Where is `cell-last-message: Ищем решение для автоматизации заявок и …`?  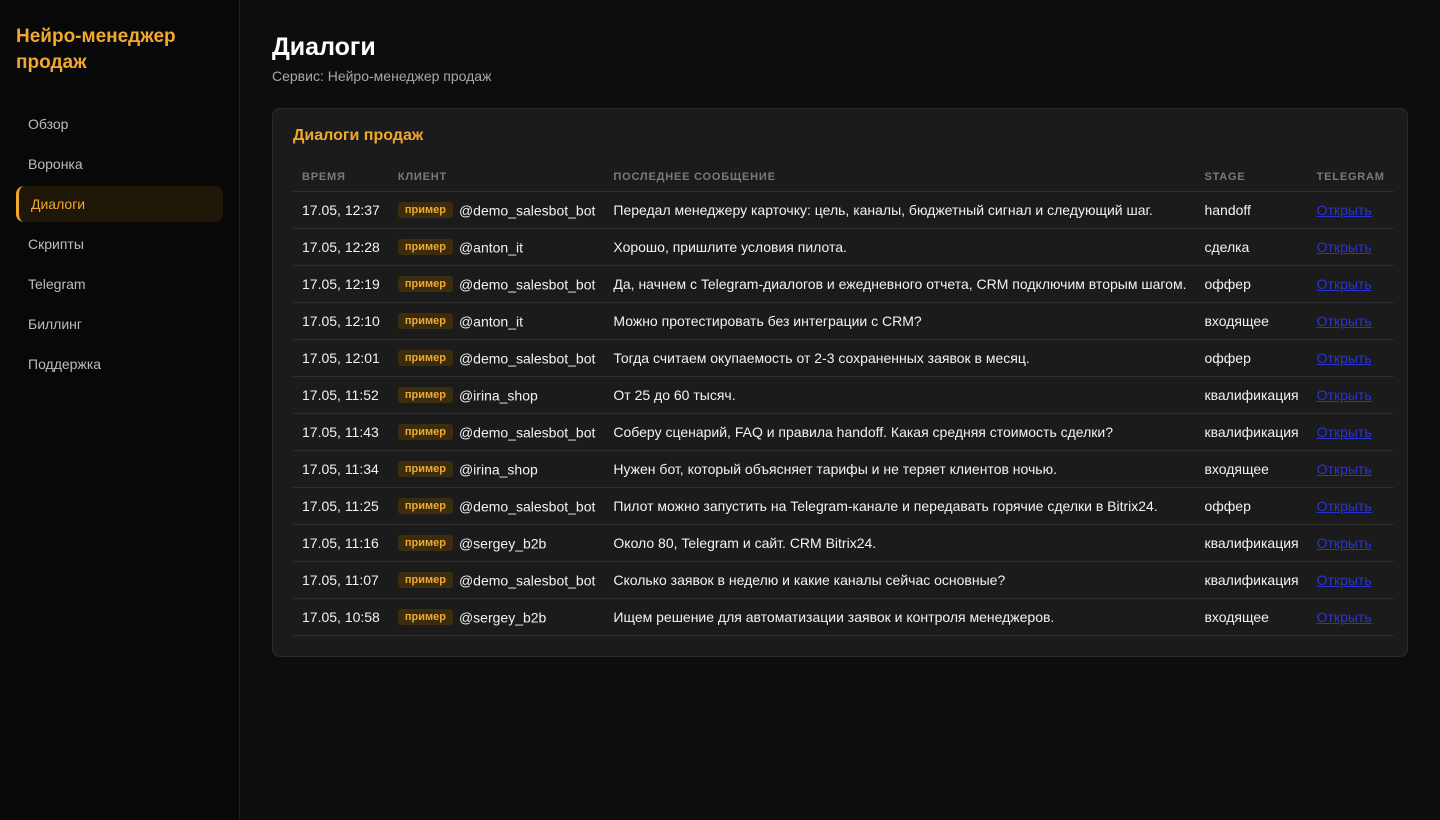
cell-last-message: Ищем решение для автоматизации заявок и … is located at coordinates (900, 617).